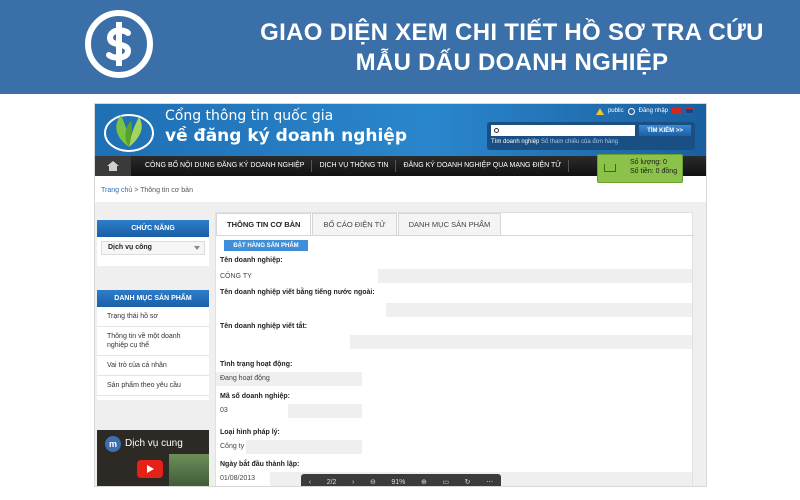 The width and height of the screenshot is (800, 500). Describe the element at coordinates (455, 235) in the screenshot. I see `tab-divider` at that location.